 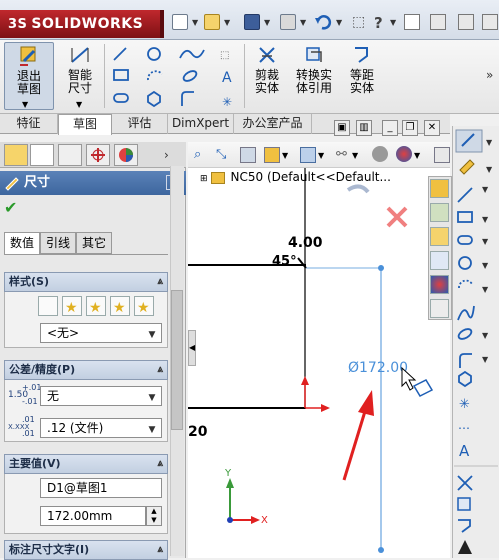 I want to click on rebuild-icon, so click(x=438, y=22).